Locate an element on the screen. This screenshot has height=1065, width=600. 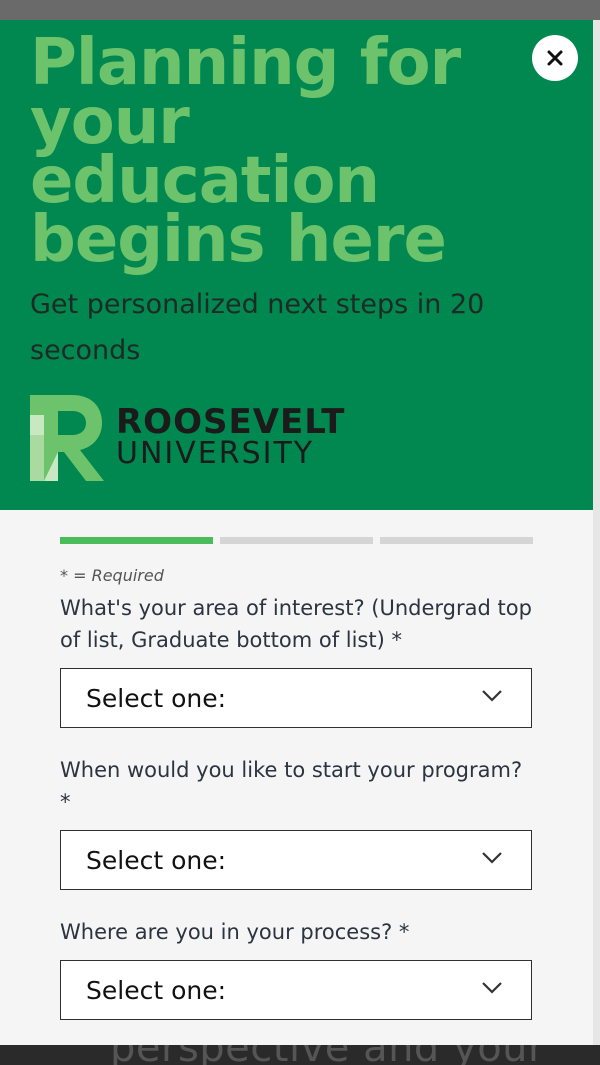
area-of-interest-select: Select one: is located at coordinates (296, 698).